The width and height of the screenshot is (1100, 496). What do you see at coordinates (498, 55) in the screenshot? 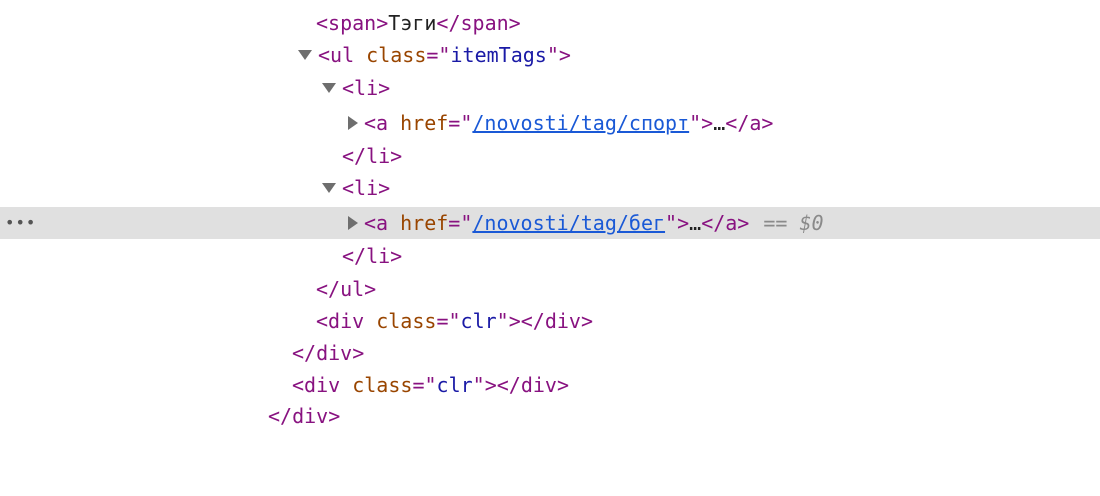
I see `attribute-value: itemTags` at bounding box center [498, 55].